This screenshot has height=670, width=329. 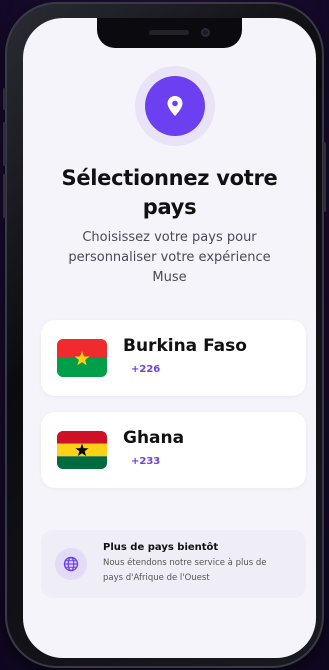 I want to click on location-pin-icon, so click(x=175, y=106).